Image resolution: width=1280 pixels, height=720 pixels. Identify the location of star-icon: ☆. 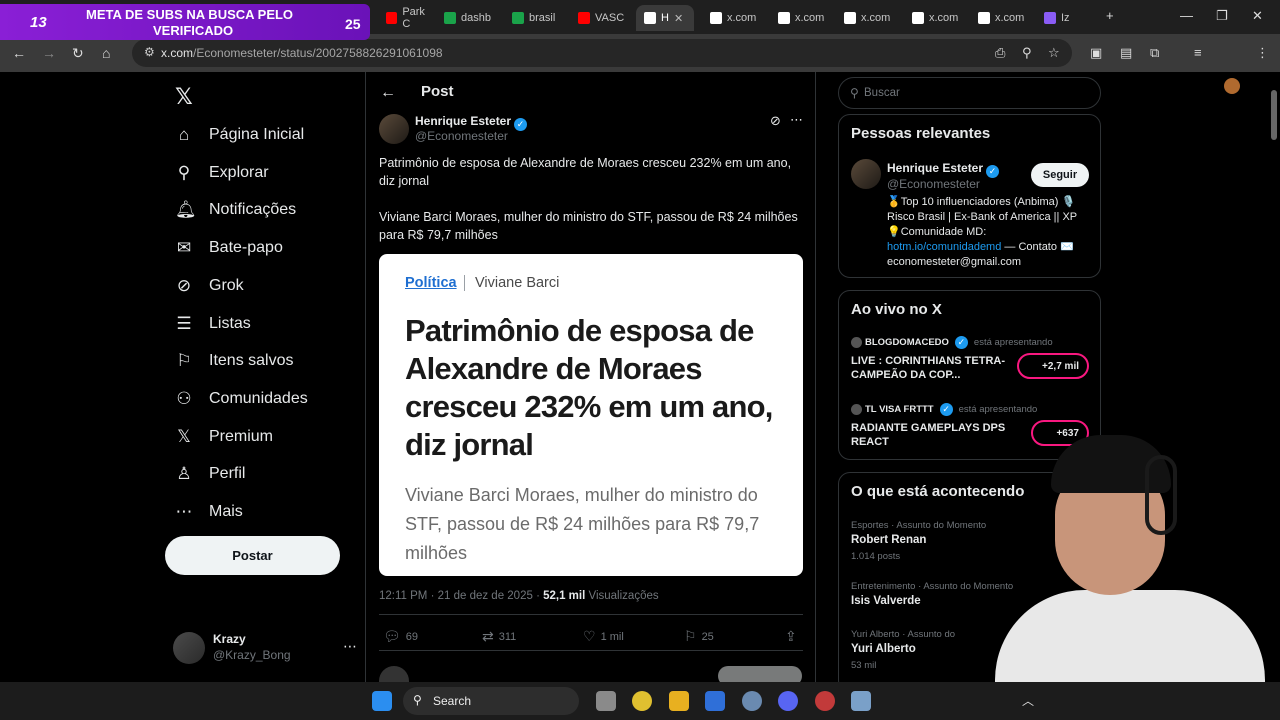
(1054, 53).